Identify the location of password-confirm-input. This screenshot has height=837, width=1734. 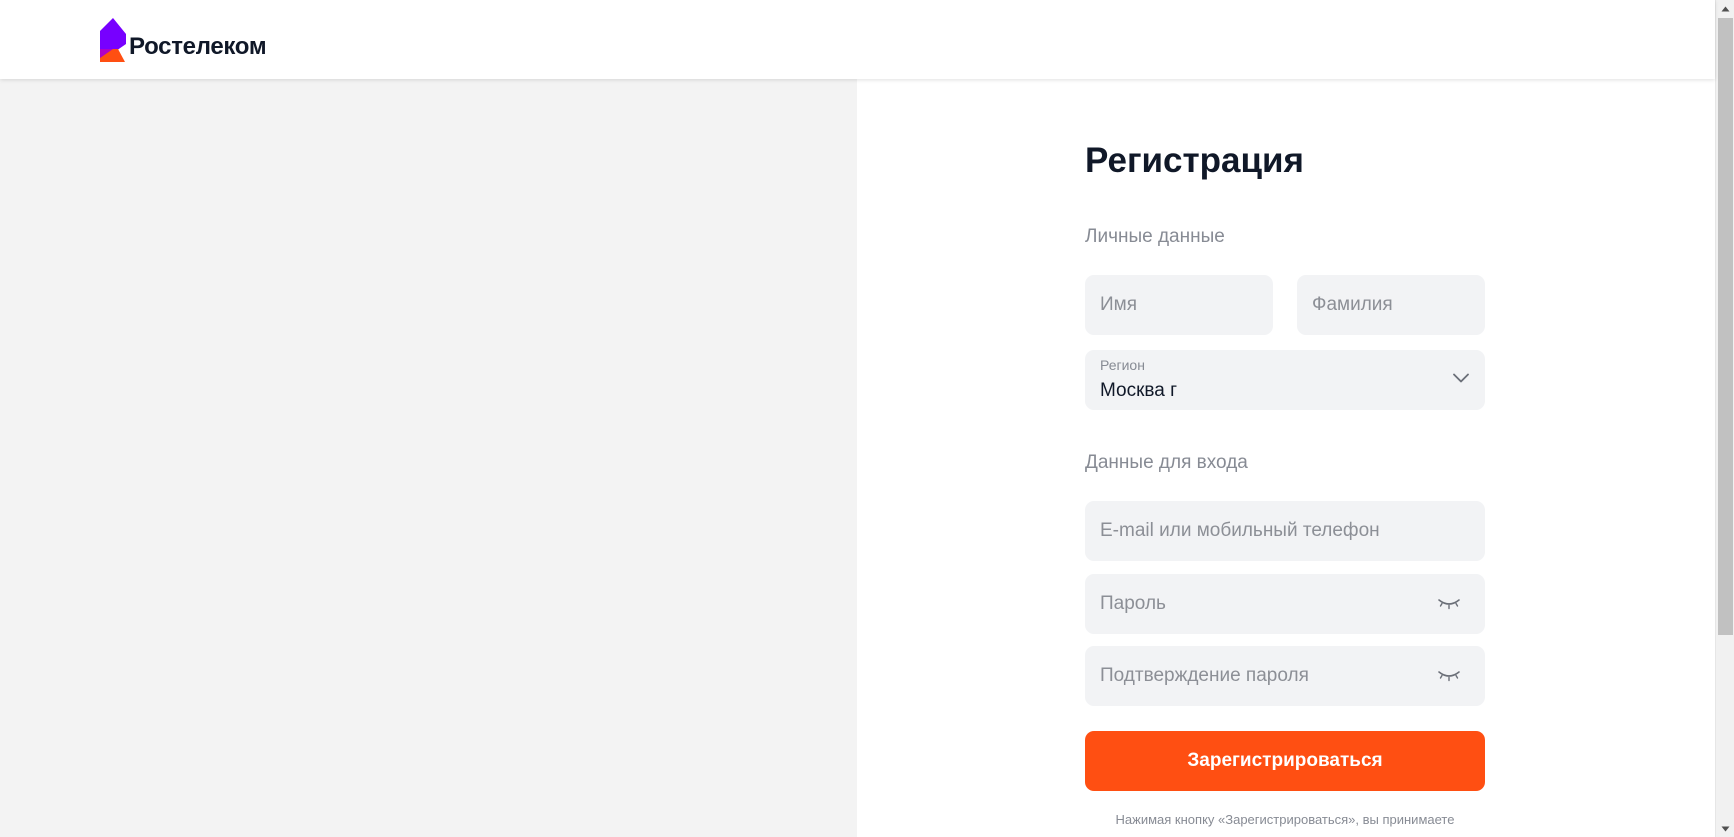
(1285, 676).